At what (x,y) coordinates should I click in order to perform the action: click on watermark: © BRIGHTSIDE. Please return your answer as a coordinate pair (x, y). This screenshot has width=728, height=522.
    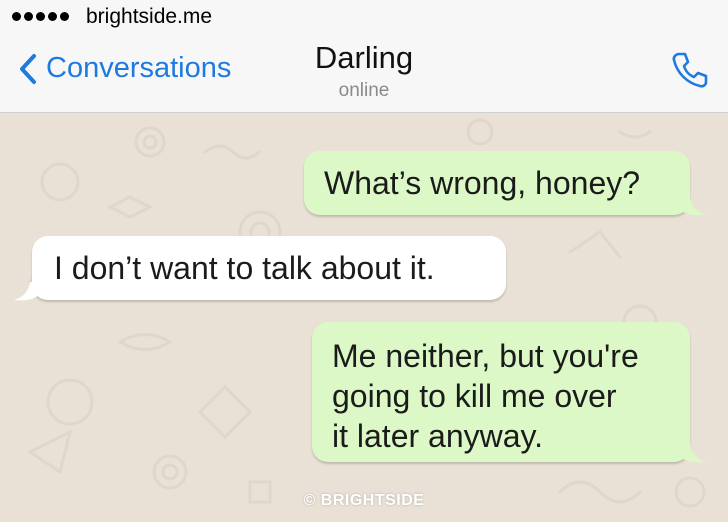
    Looking at the image, I should click on (364, 500).